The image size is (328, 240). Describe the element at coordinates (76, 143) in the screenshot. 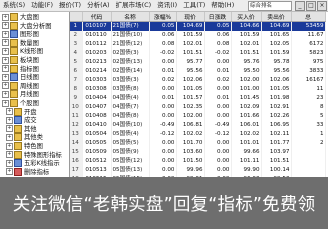

I see `cell-index: 14` at that location.